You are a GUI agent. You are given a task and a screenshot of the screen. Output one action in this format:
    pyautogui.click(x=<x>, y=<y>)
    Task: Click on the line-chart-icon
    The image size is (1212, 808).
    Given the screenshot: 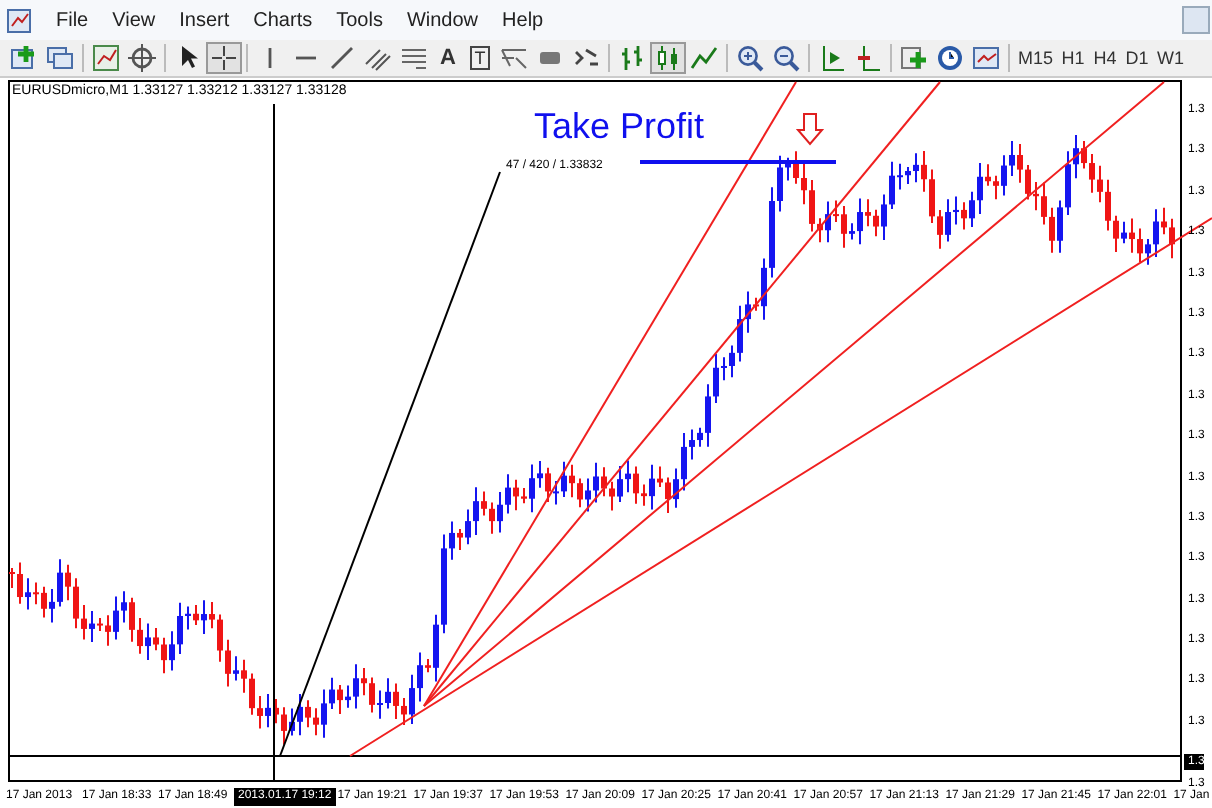 What is the action you would take?
    pyautogui.click(x=704, y=58)
    